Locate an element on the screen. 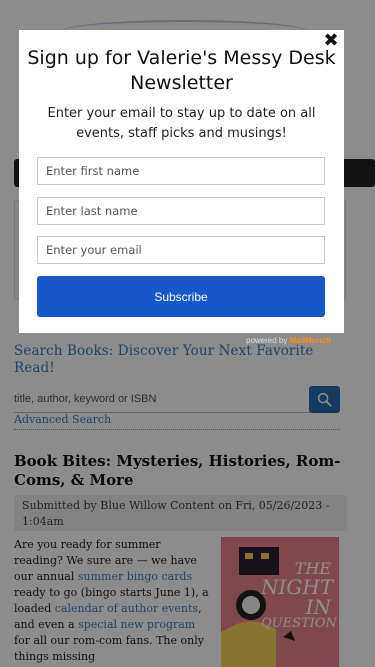  powered-by-text: powered by is located at coordinates (267, 340).